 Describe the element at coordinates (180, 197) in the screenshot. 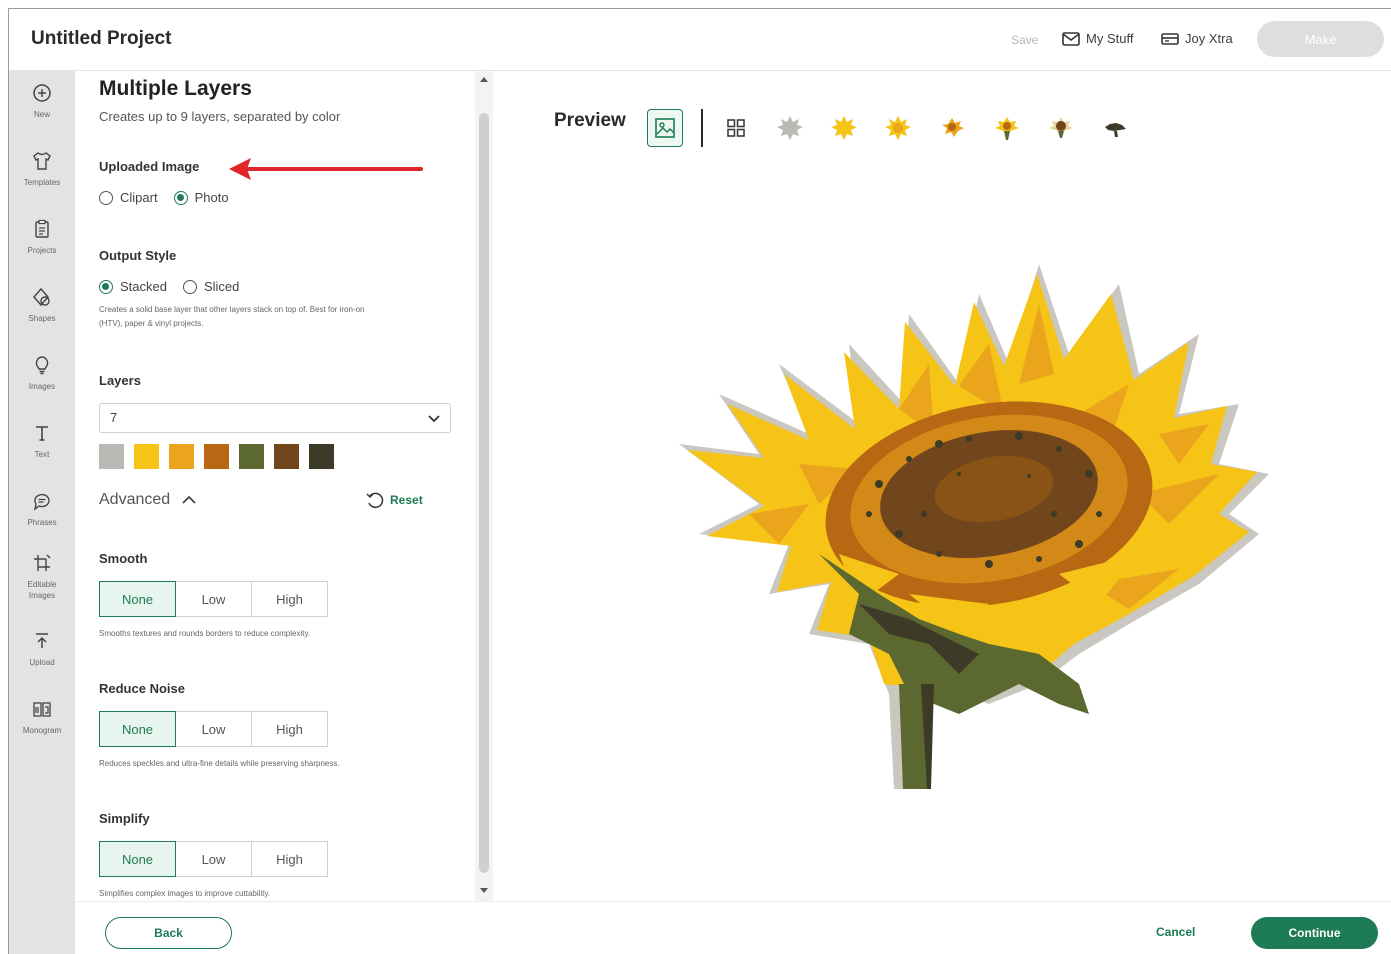

I see `photo-radio` at that location.